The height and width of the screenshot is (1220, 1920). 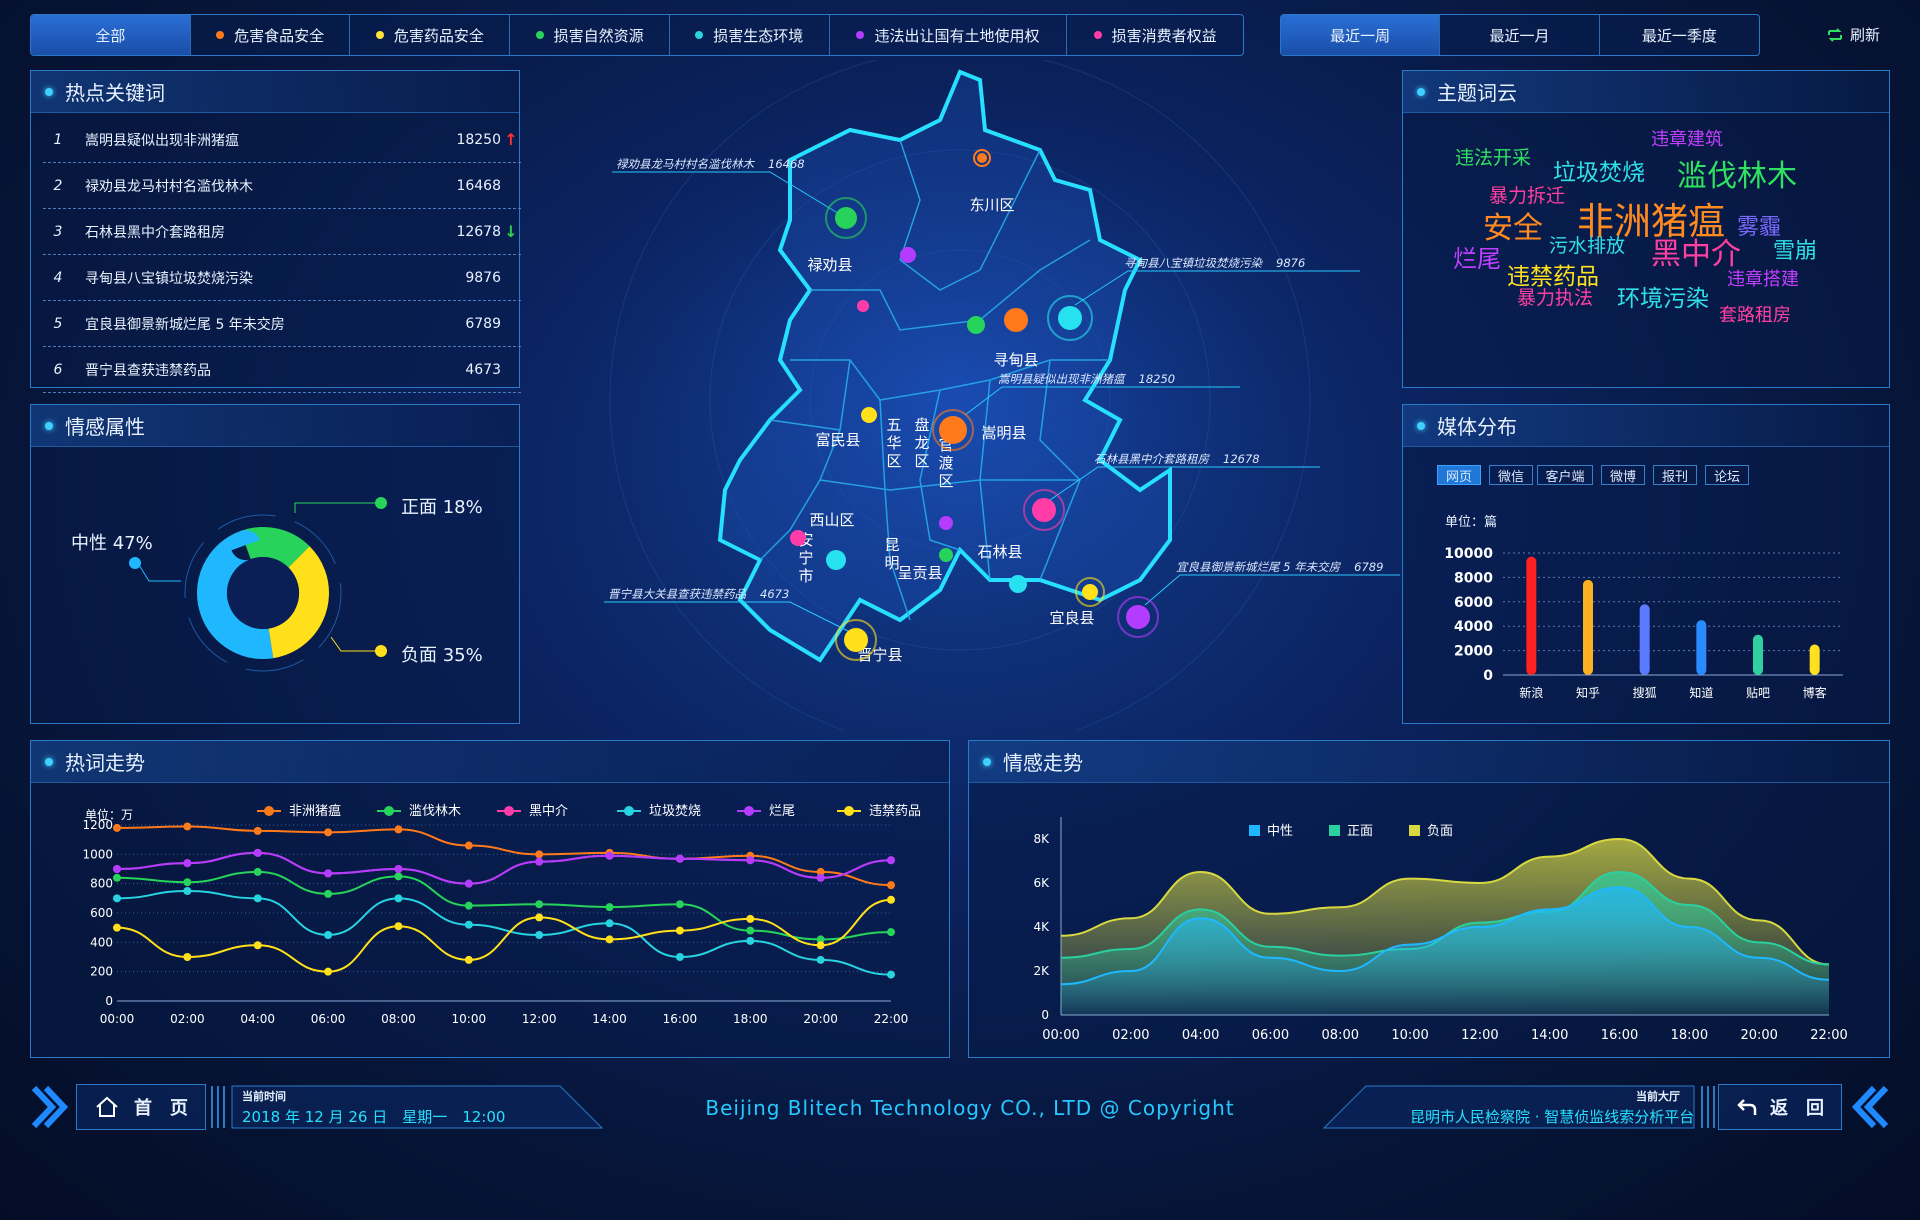 What do you see at coordinates (101, 913) in the screenshot?
I see `y-tick-label: 600` at bounding box center [101, 913].